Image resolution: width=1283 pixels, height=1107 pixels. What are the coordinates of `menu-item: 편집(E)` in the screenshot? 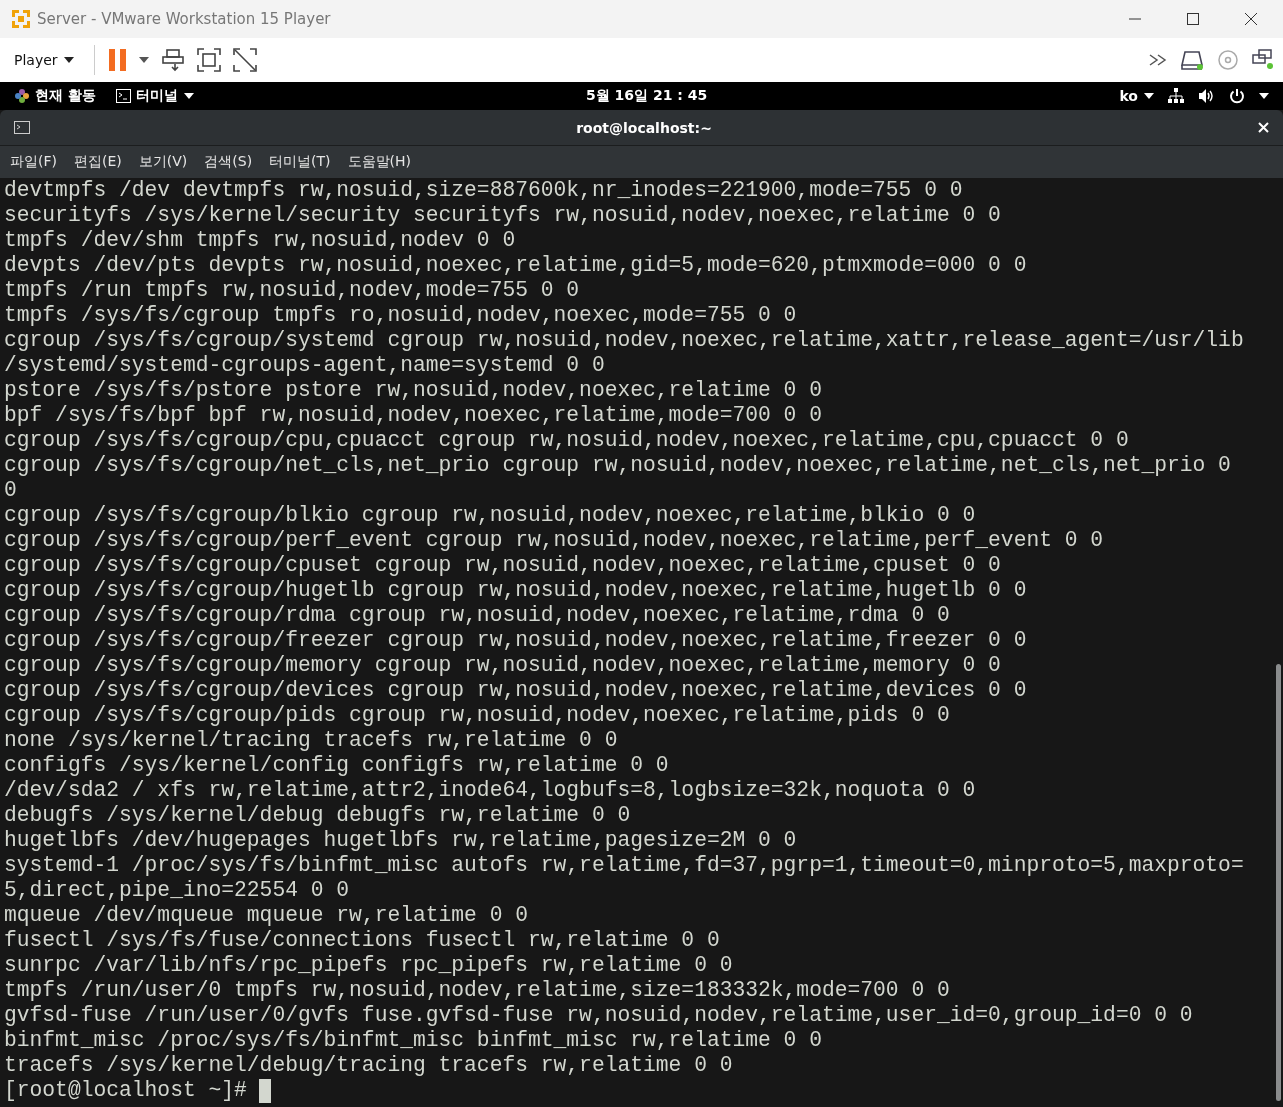 It's located at (98, 162).